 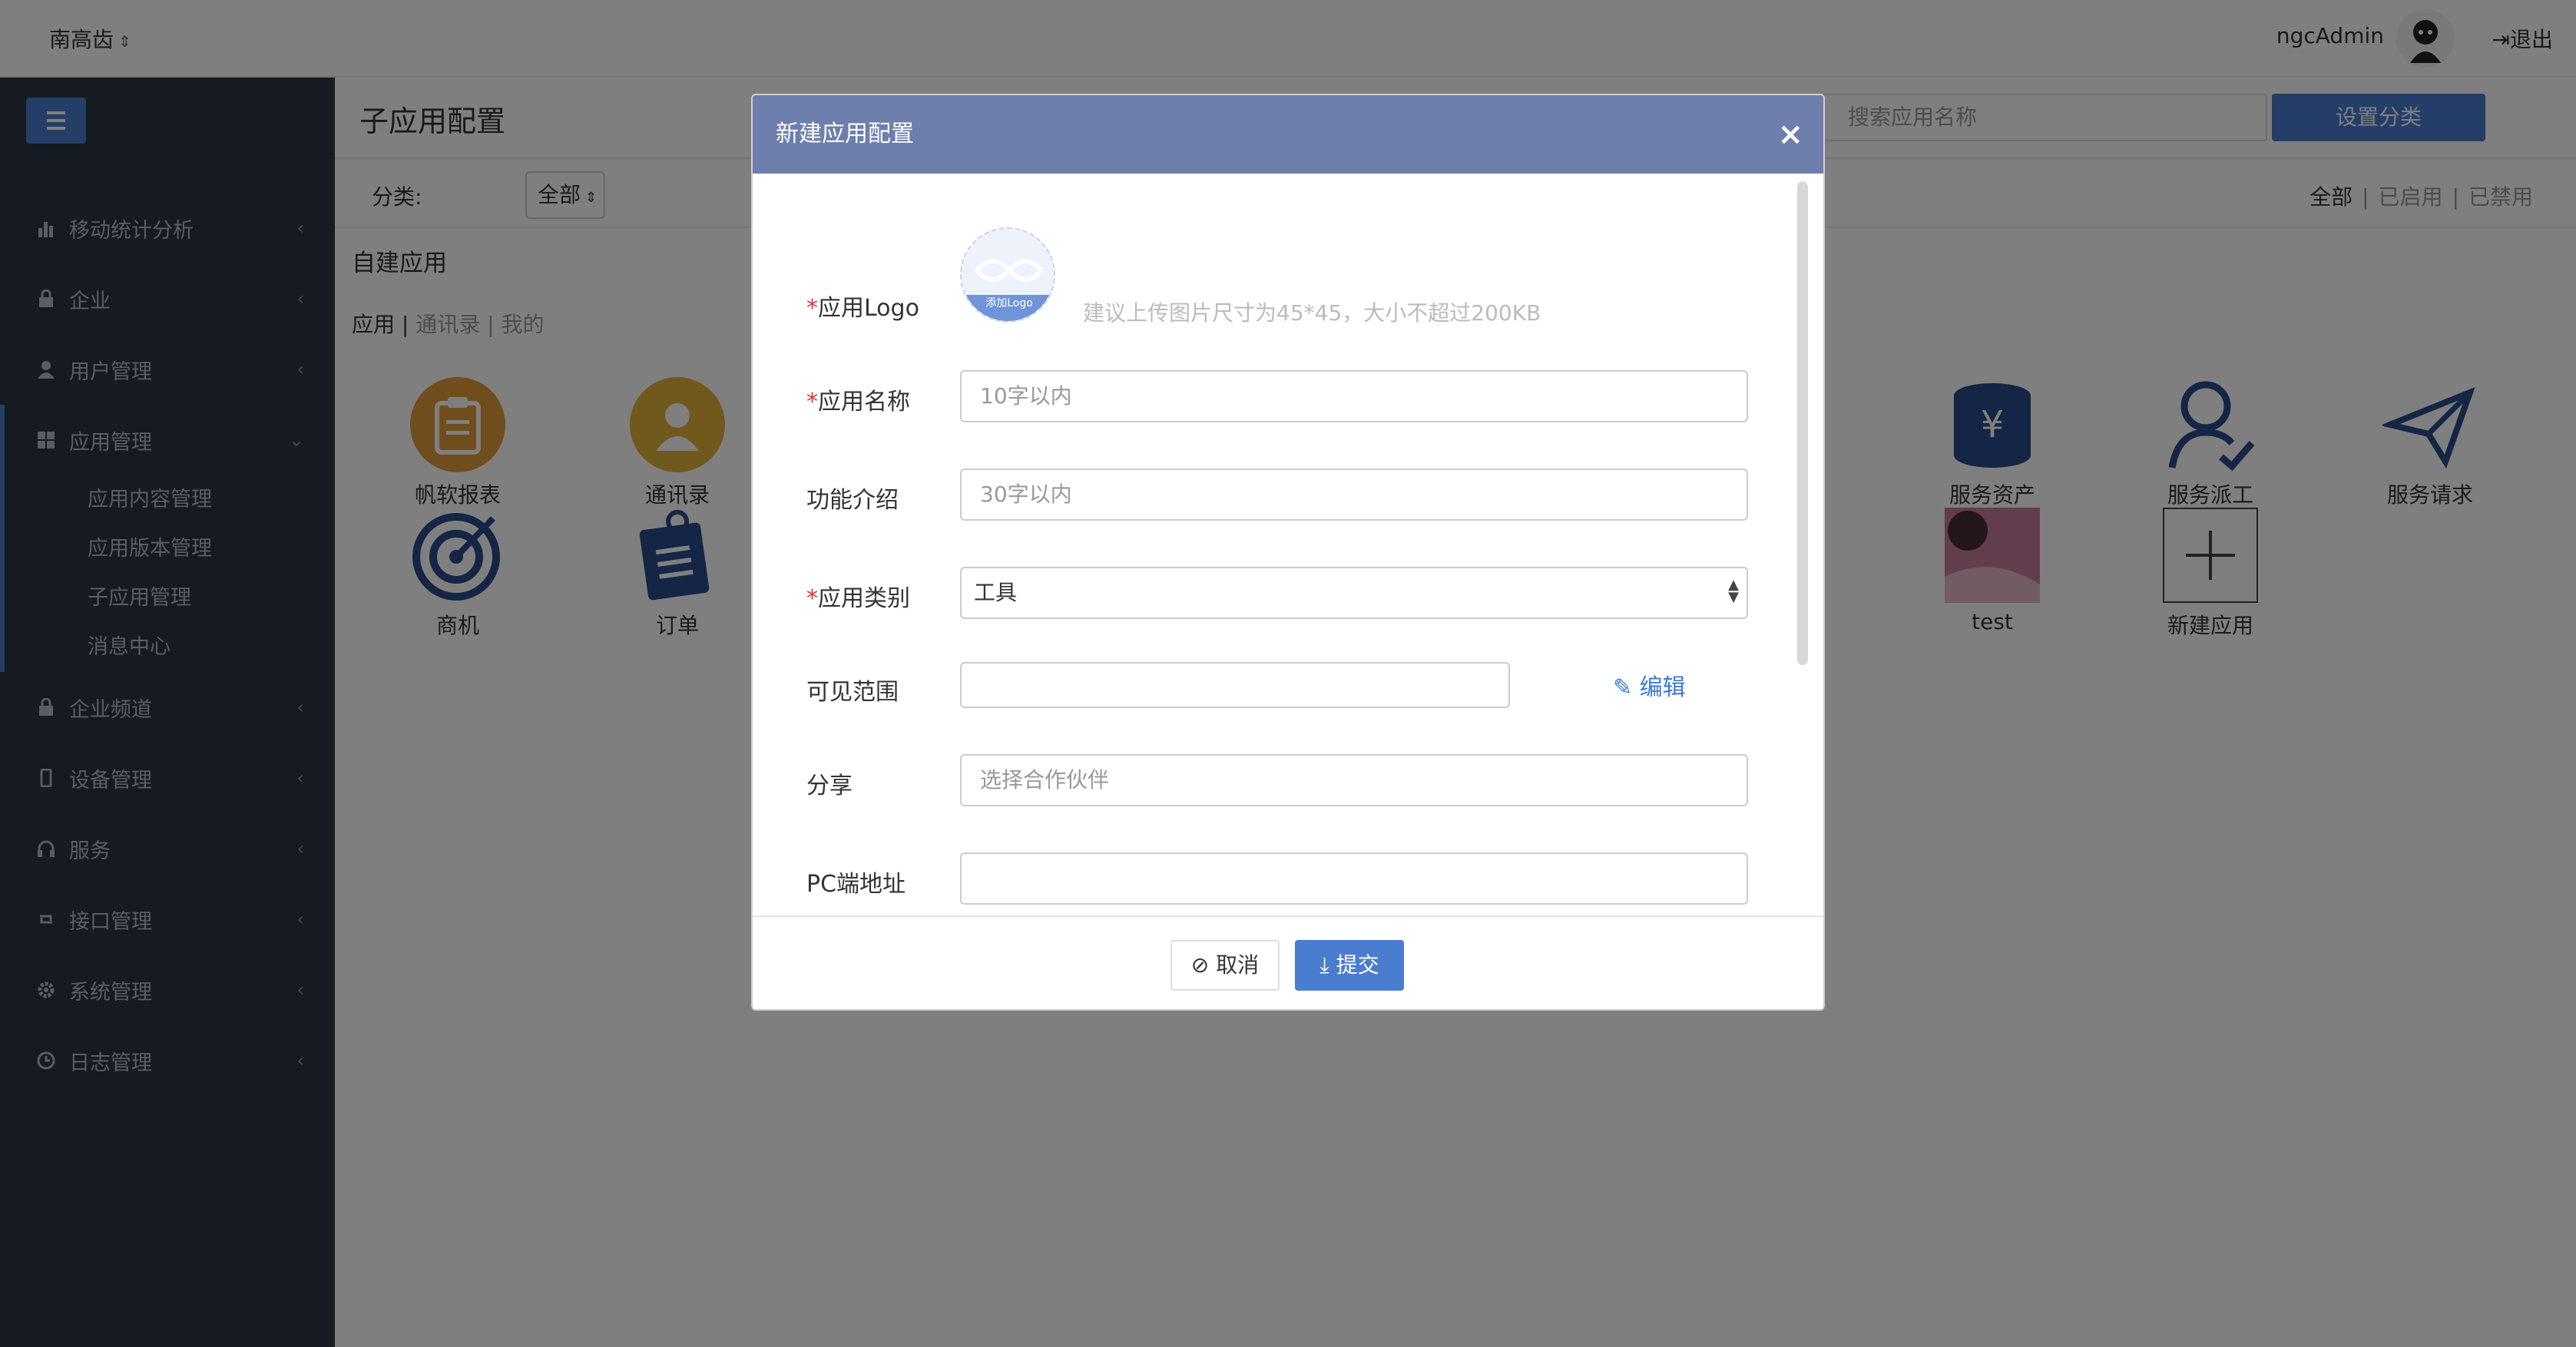 I want to click on close-icon: ×, so click(x=1790, y=134).